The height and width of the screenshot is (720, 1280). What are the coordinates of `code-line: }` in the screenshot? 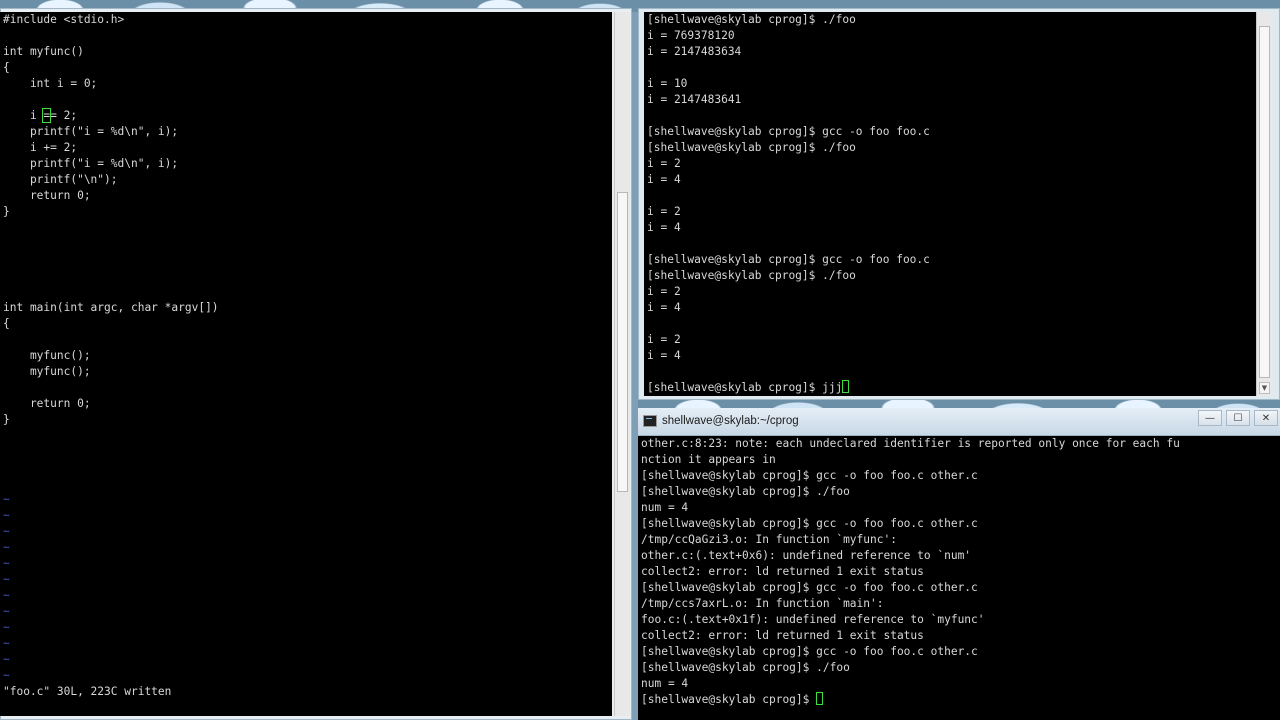 It's located at (6, 211).